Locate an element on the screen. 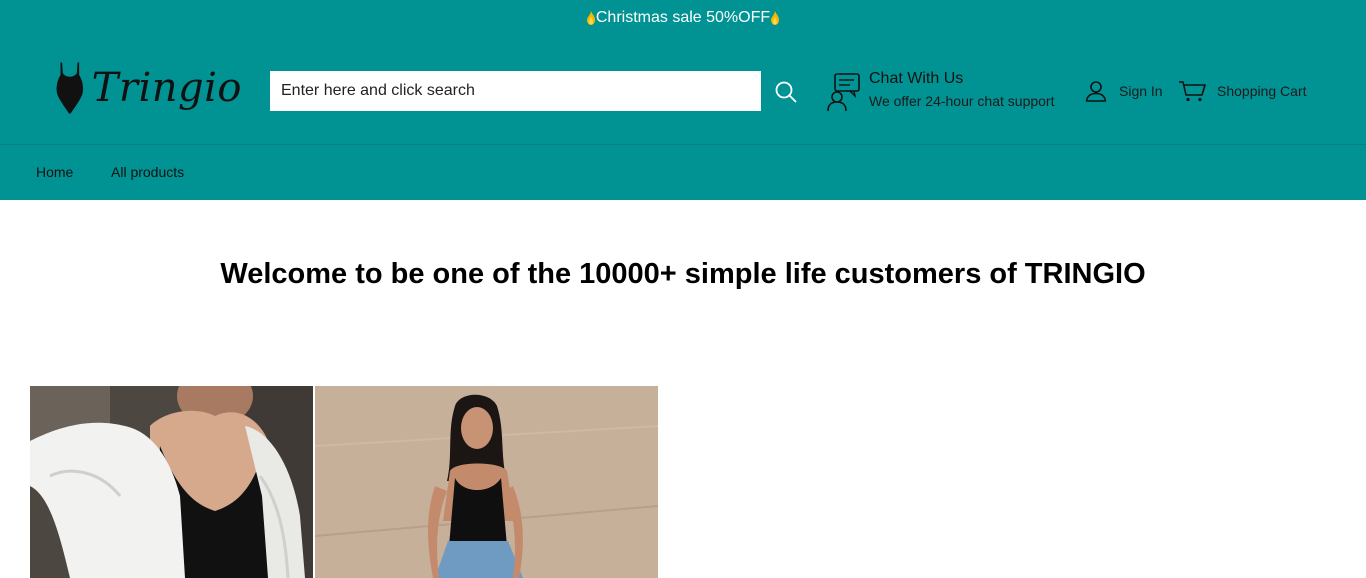  search-icon is located at coordinates (786, 92).